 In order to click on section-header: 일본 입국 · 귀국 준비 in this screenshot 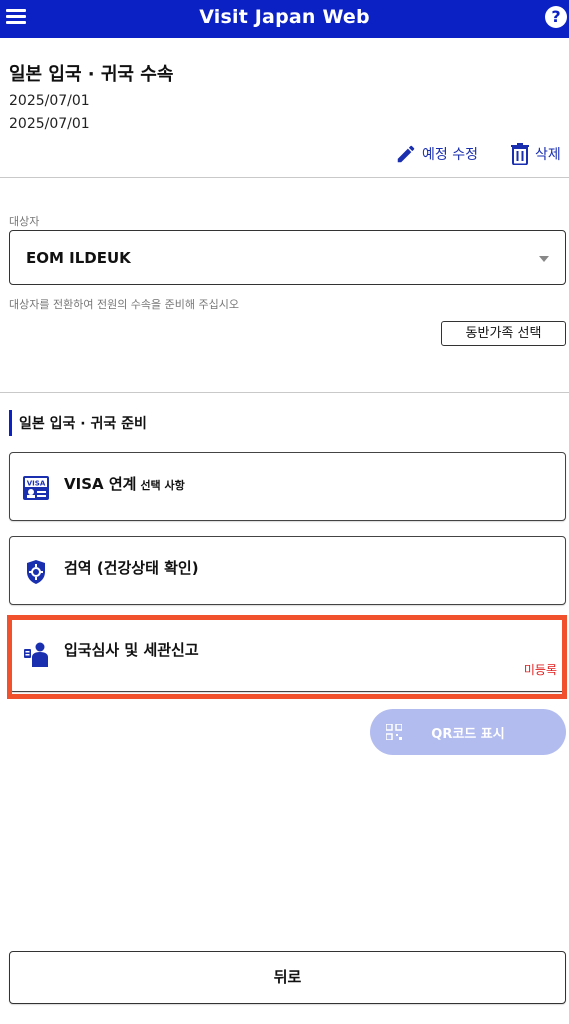, I will do `click(78, 423)`.